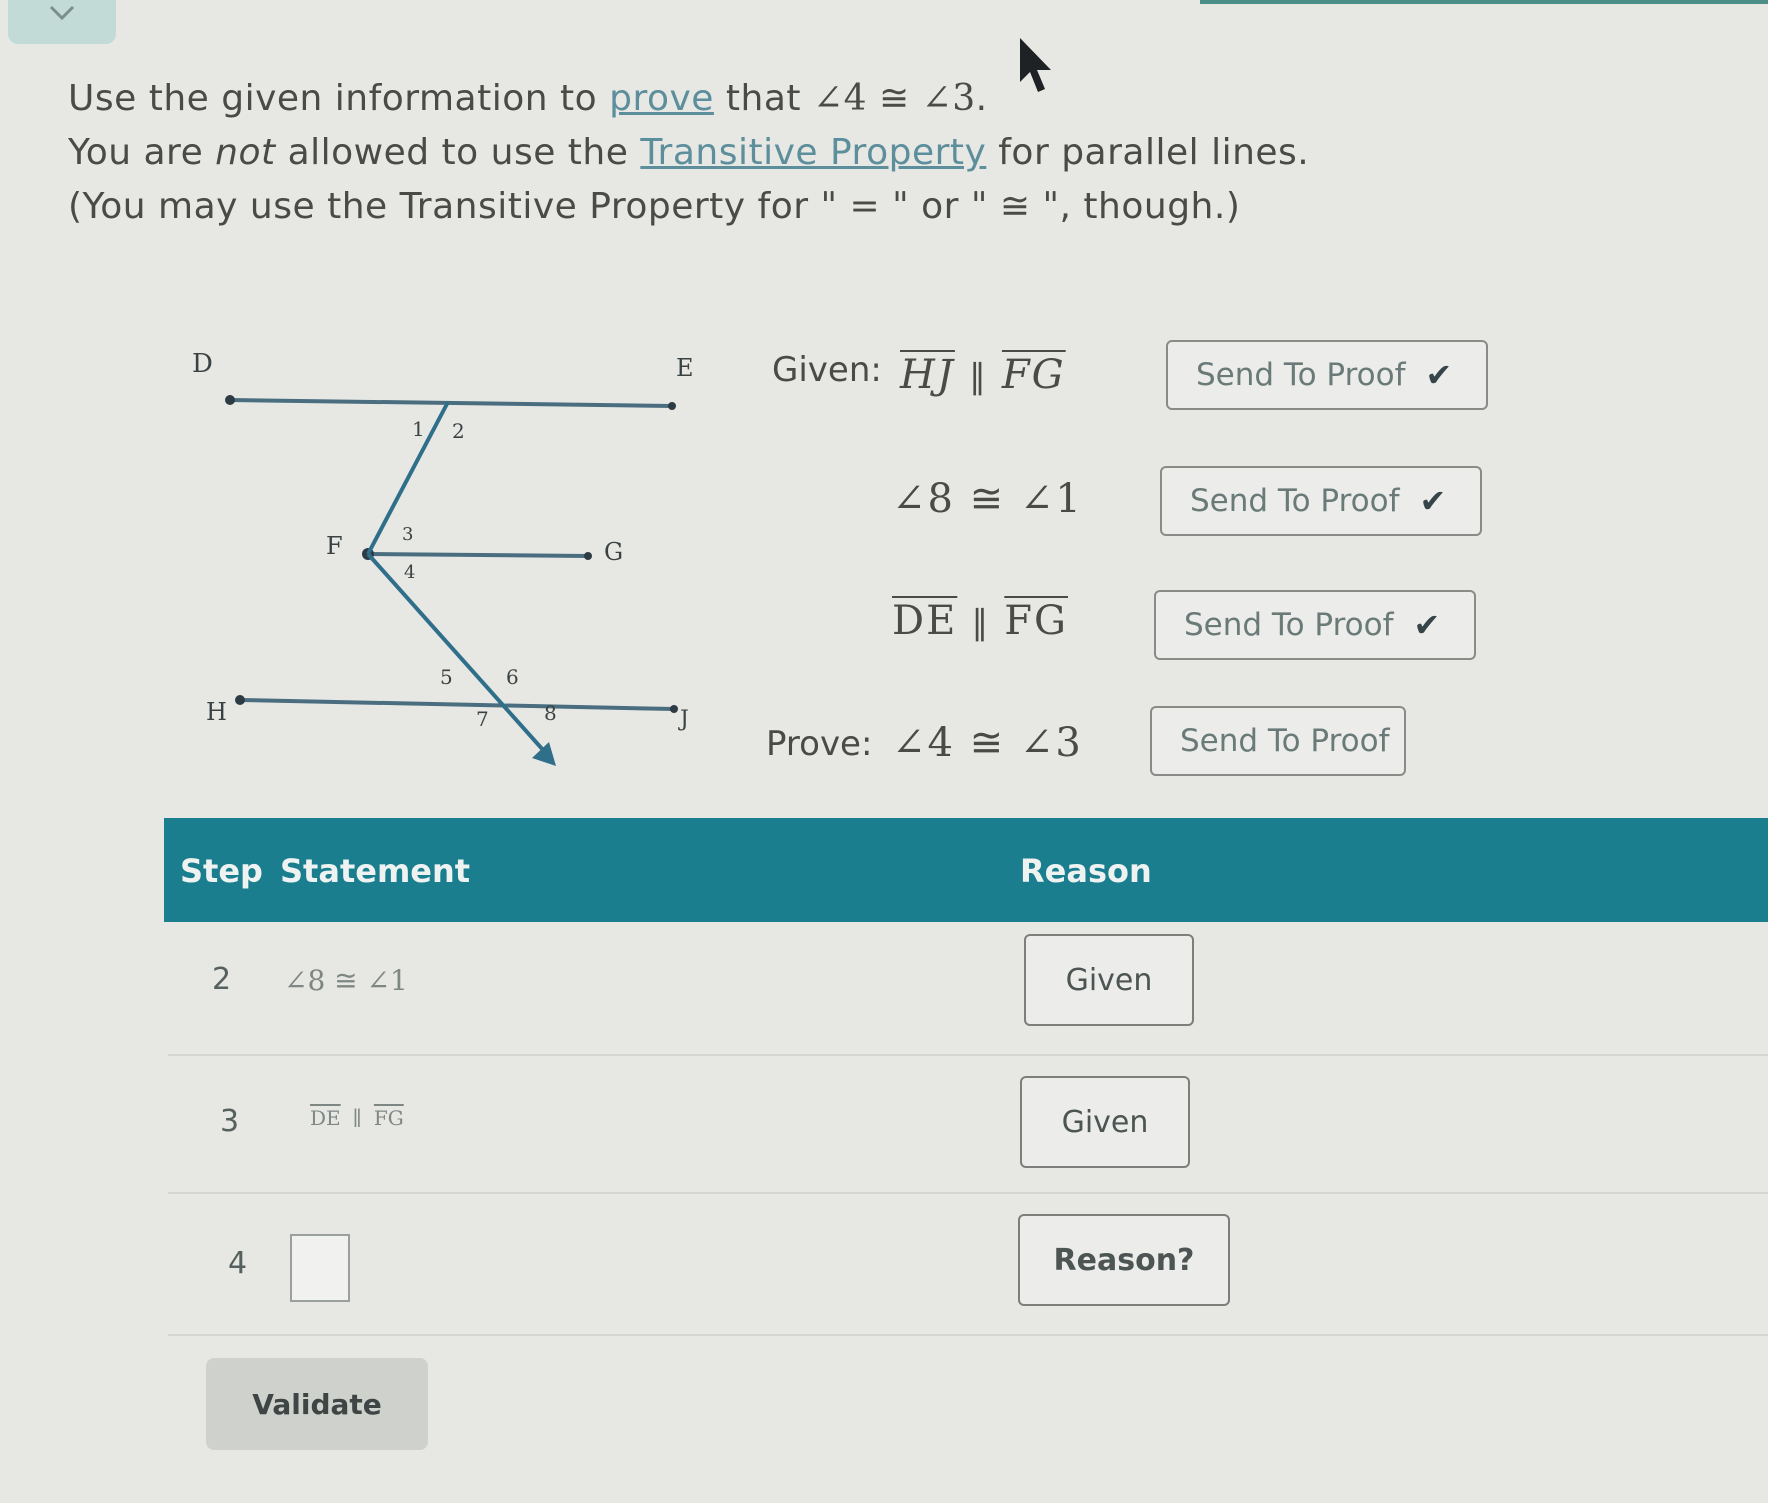  Describe the element at coordinates (458, 152) in the screenshot. I see `instruction-text: allowed to use the` at that location.